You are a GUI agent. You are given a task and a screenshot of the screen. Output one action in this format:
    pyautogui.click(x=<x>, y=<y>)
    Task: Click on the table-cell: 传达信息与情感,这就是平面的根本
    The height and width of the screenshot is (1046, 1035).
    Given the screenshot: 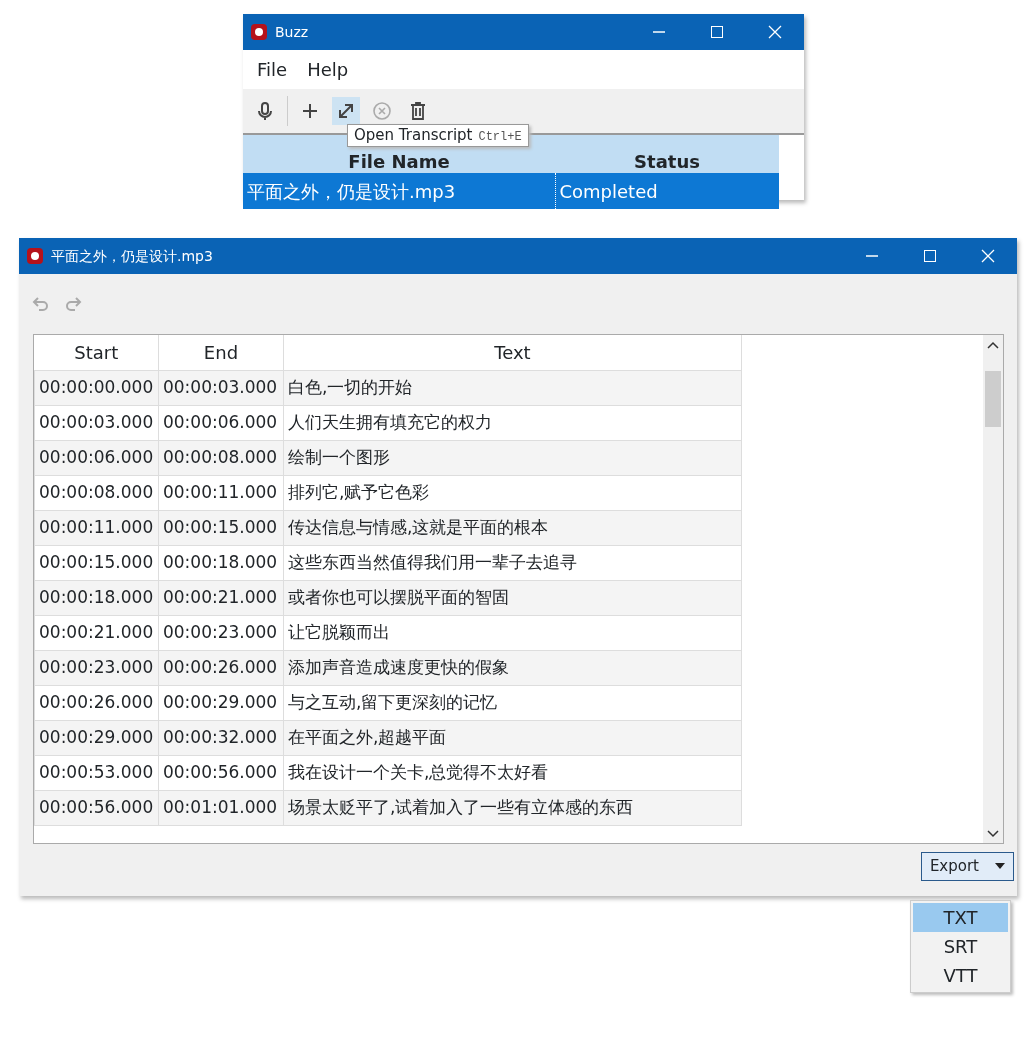 What is the action you would take?
    pyautogui.click(x=512, y=527)
    